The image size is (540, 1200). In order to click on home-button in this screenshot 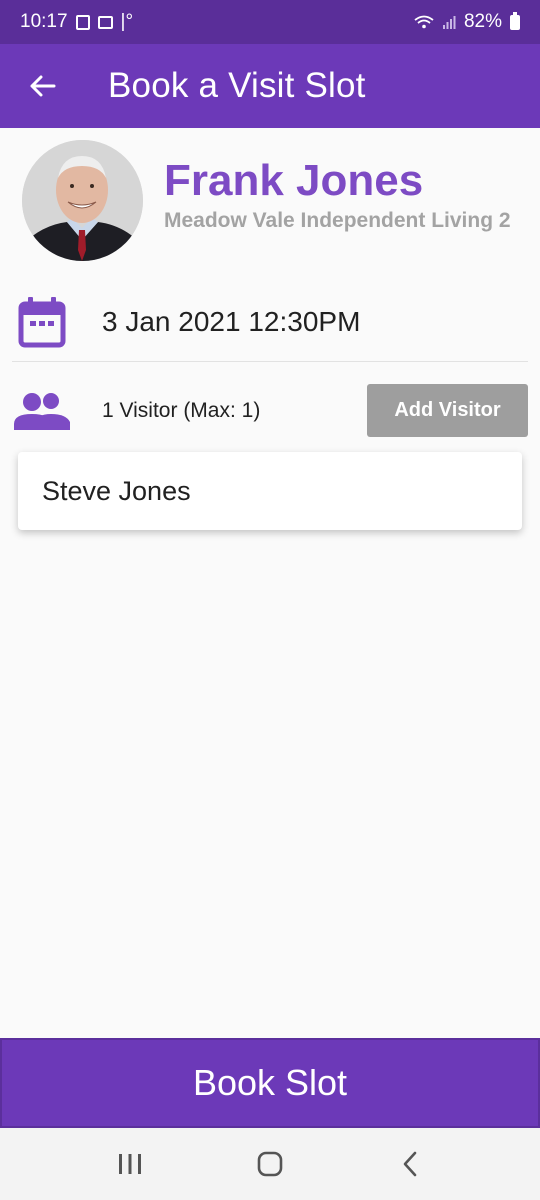, I will do `click(270, 1164)`.